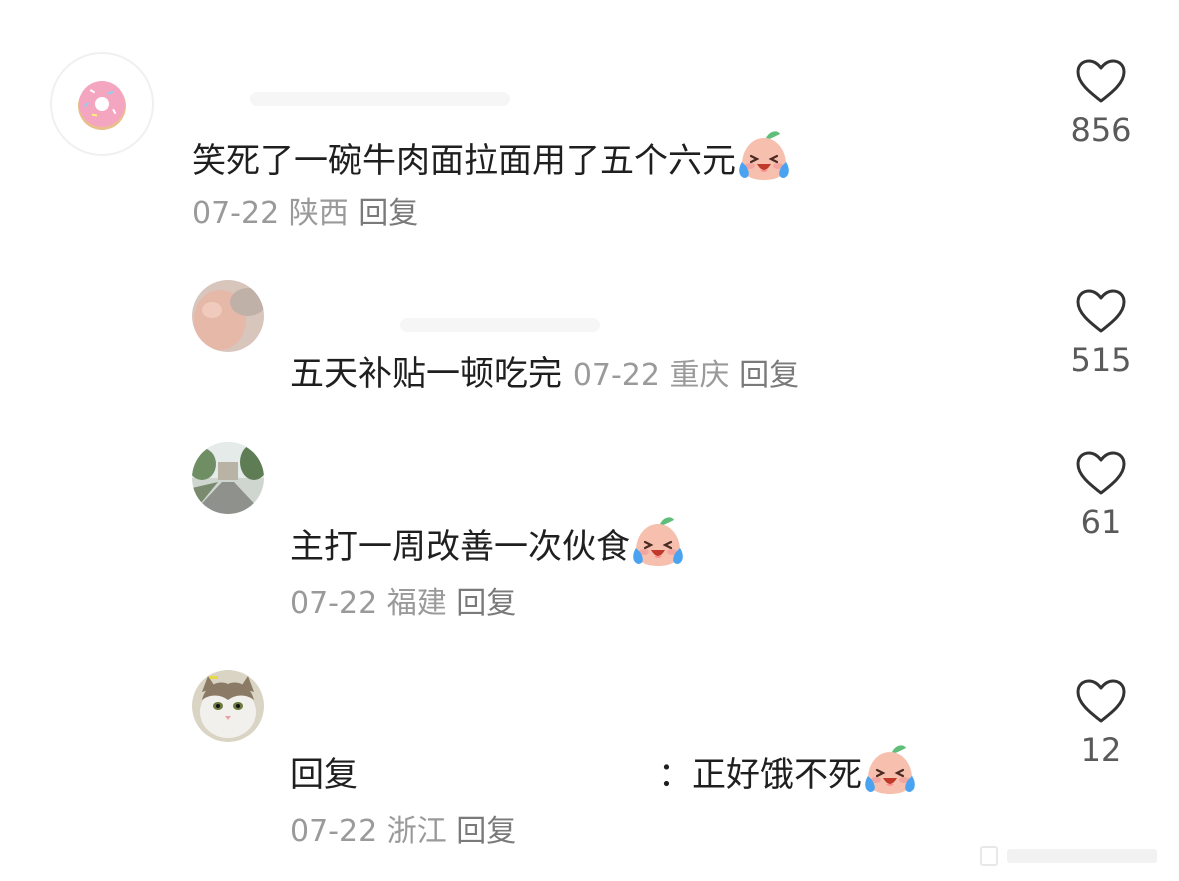 The height and width of the screenshot is (881, 1179). I want to click on comment-meta: 07-22 福建 回复, so click(403, 604).